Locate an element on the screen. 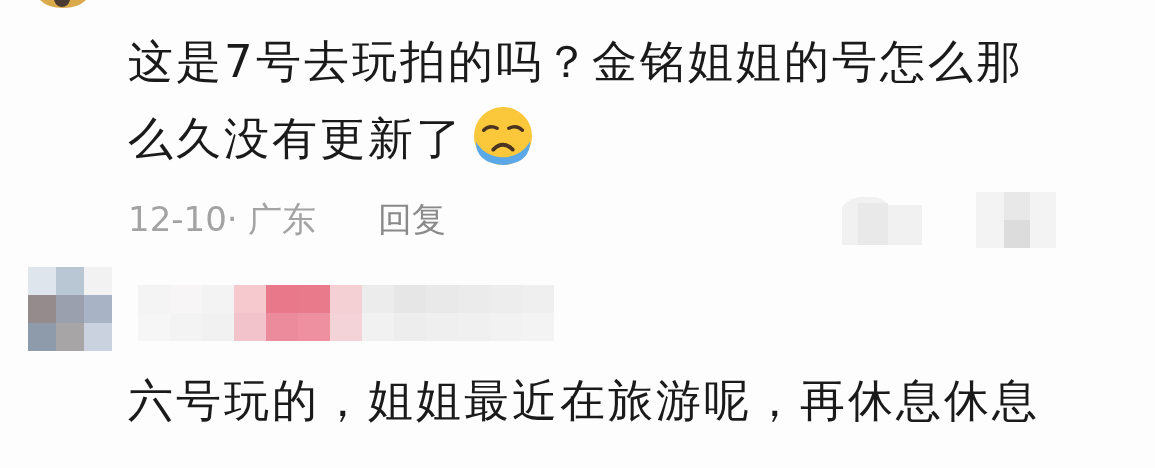  comment-text-line: 这是7号去玩拍的吗？金铭姐姐的号怎么那 is located at coordinates (576, 61).